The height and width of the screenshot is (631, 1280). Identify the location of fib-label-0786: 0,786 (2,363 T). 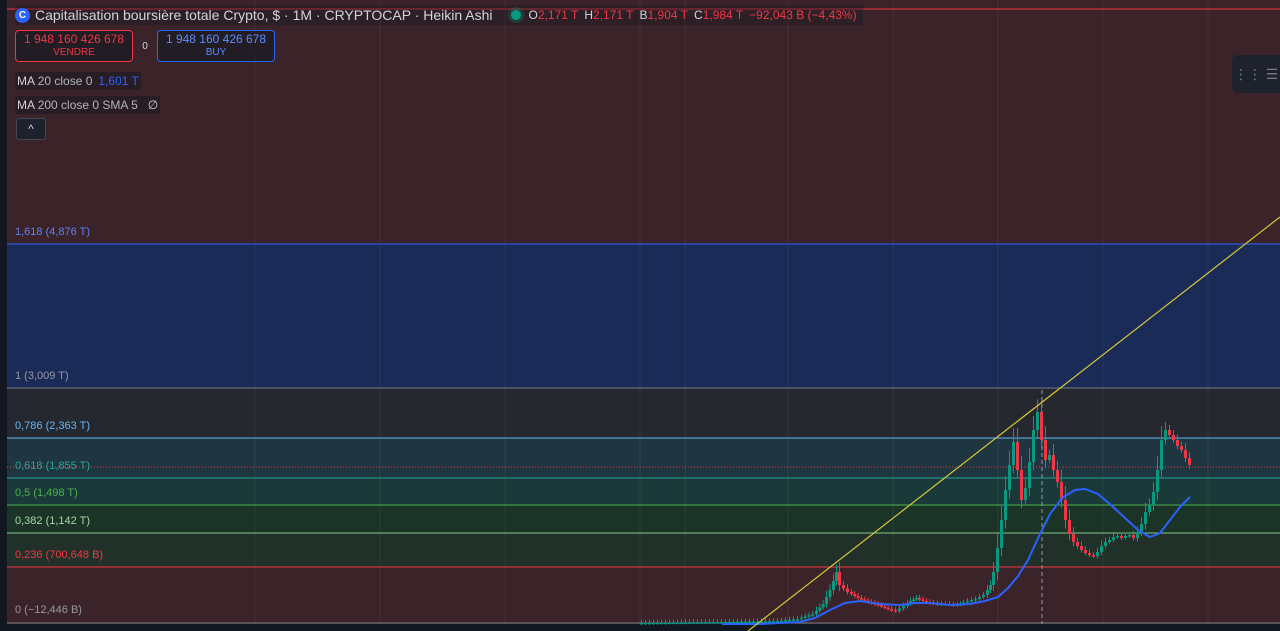
(53, 426).